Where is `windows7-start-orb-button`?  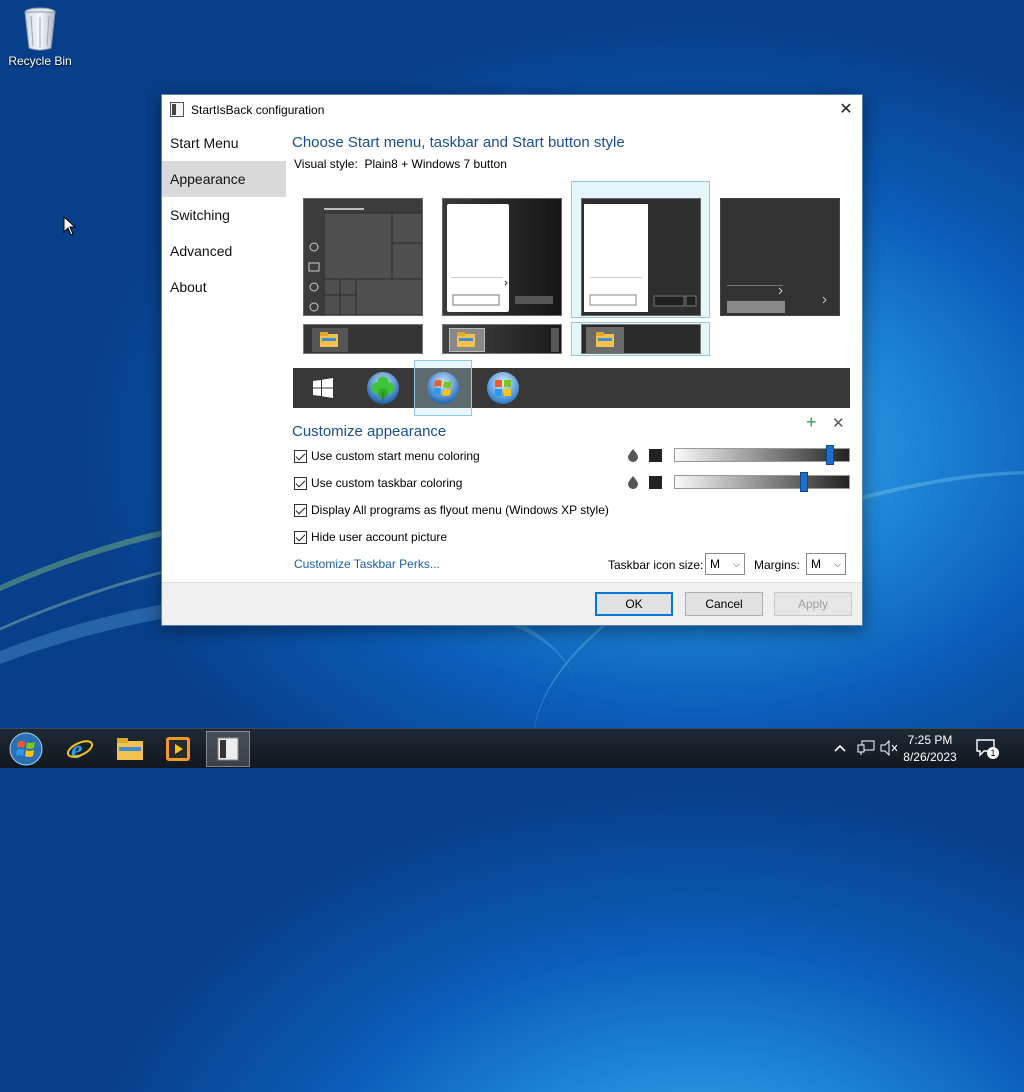
windows7-start-orb-button is located at coordinates (443, 388).